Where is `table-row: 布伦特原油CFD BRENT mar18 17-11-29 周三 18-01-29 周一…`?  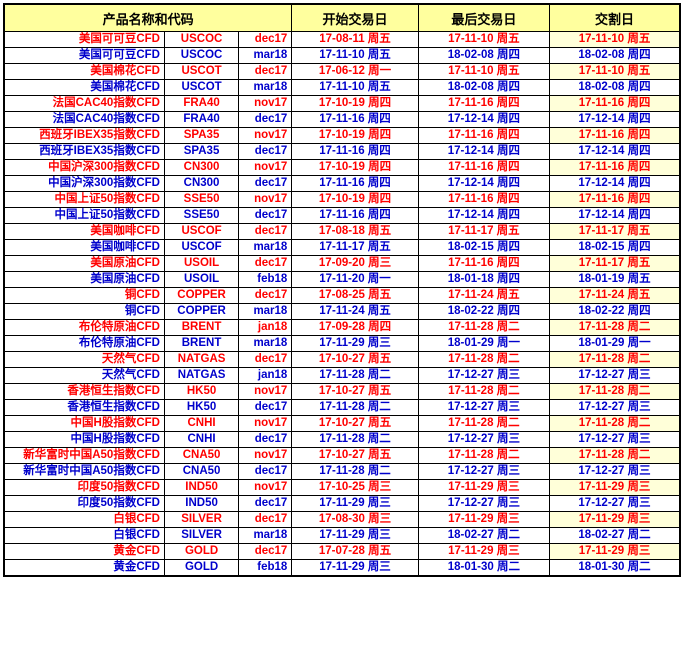
table-row: 布伦特原油CFD BRENT mar18 17-11-29 周三 18-01-29 周一… is located at coordinates (342, 343).